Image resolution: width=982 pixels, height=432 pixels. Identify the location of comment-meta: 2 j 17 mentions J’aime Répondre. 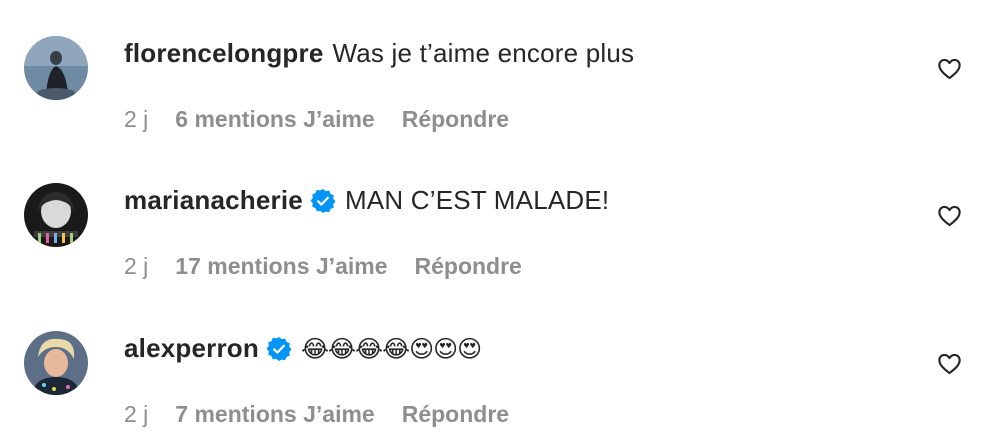
(323, 266).